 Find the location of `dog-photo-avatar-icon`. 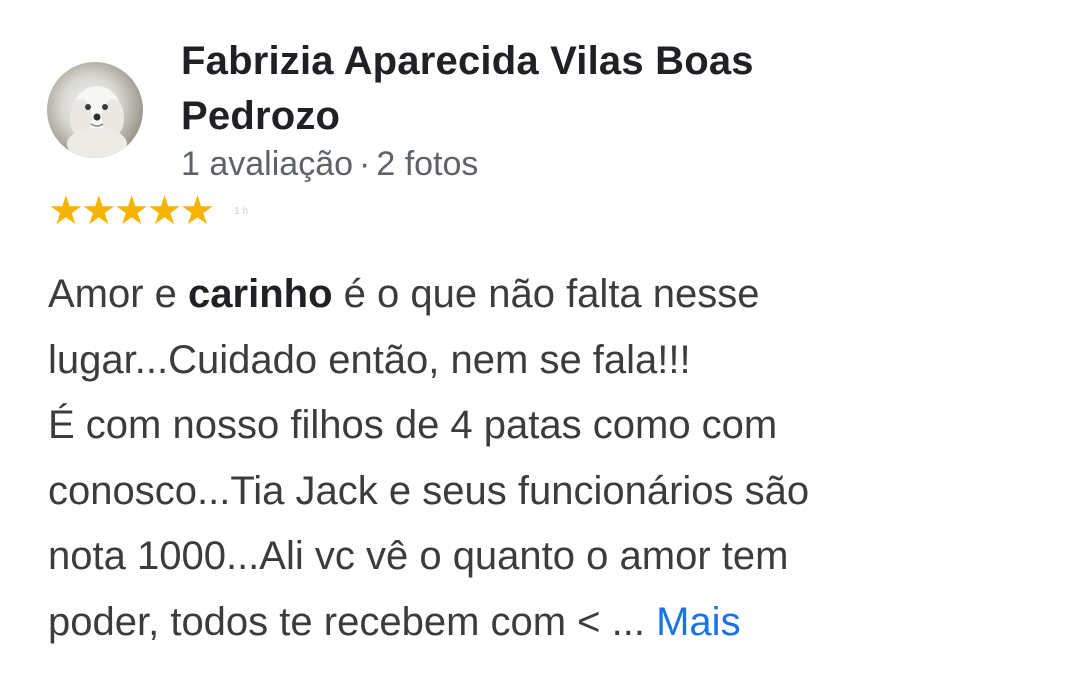

dog-photo-avatar-icon is located at coordinates (97, 122).